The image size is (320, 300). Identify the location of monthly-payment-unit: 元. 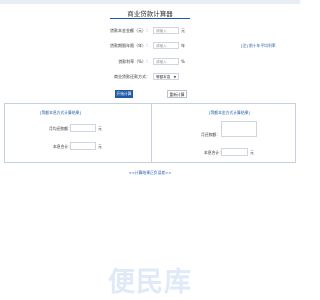
(100, 128).